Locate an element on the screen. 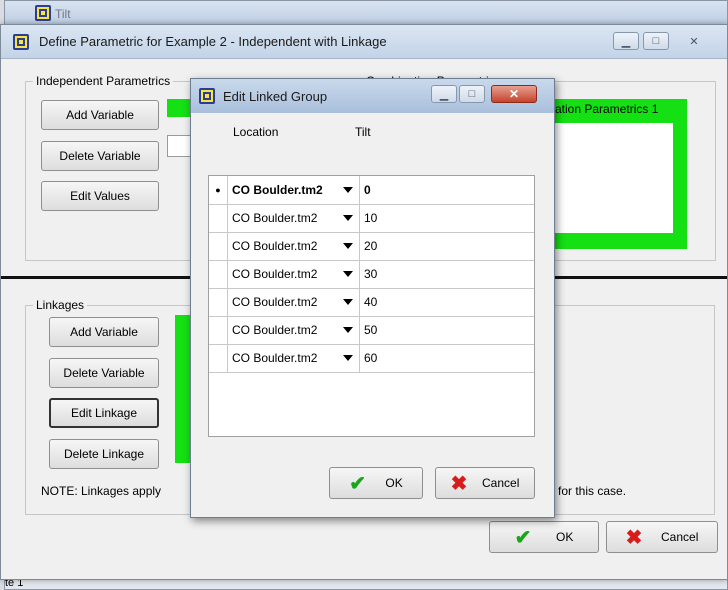 The image size is (728, 590). background-title: Tilt is located at coordinates (63, 14).